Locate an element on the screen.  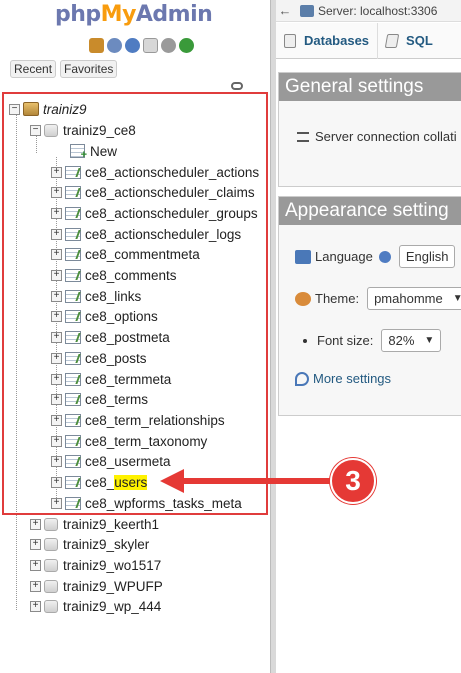
phpmyadmin-logo: phpMyAdmin is located at coordinates (134, 14).